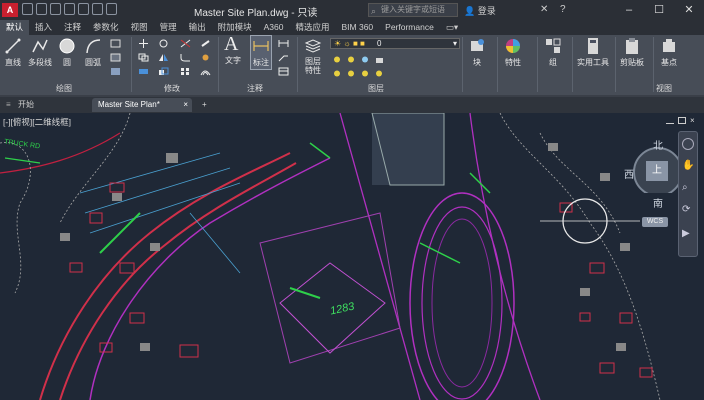 Image resolution: width=704 pixels, height=400 pixels. Describe the element at coordinates (142, 105) in the screenshot. I see `tab-master-site-plan: Master Site Plan* ×` at that location.